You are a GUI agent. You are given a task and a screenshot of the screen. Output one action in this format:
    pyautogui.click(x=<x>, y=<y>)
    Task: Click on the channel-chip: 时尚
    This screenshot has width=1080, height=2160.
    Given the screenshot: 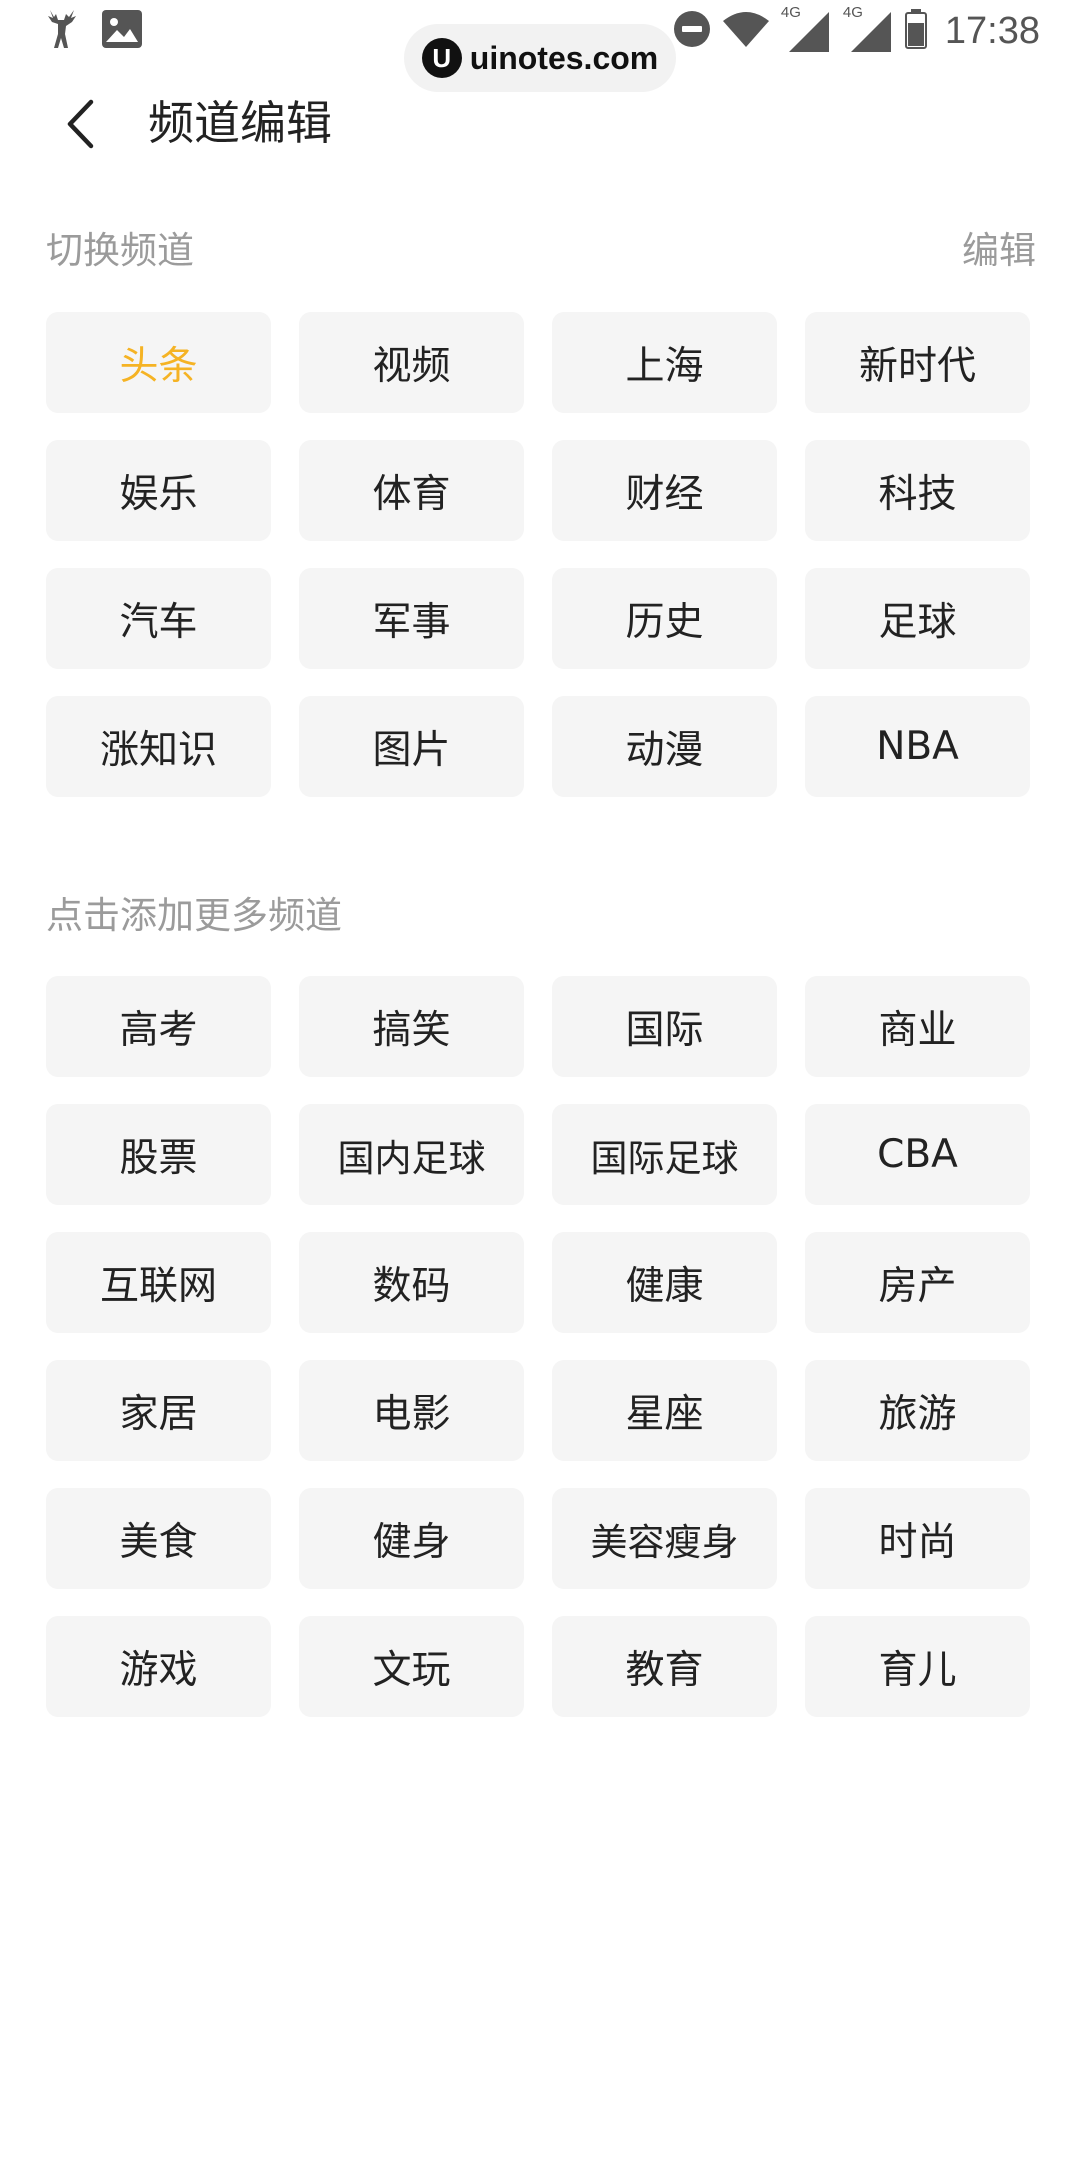 What is the action you would take?
    pyautogui.click(x=917, y=1538)
    